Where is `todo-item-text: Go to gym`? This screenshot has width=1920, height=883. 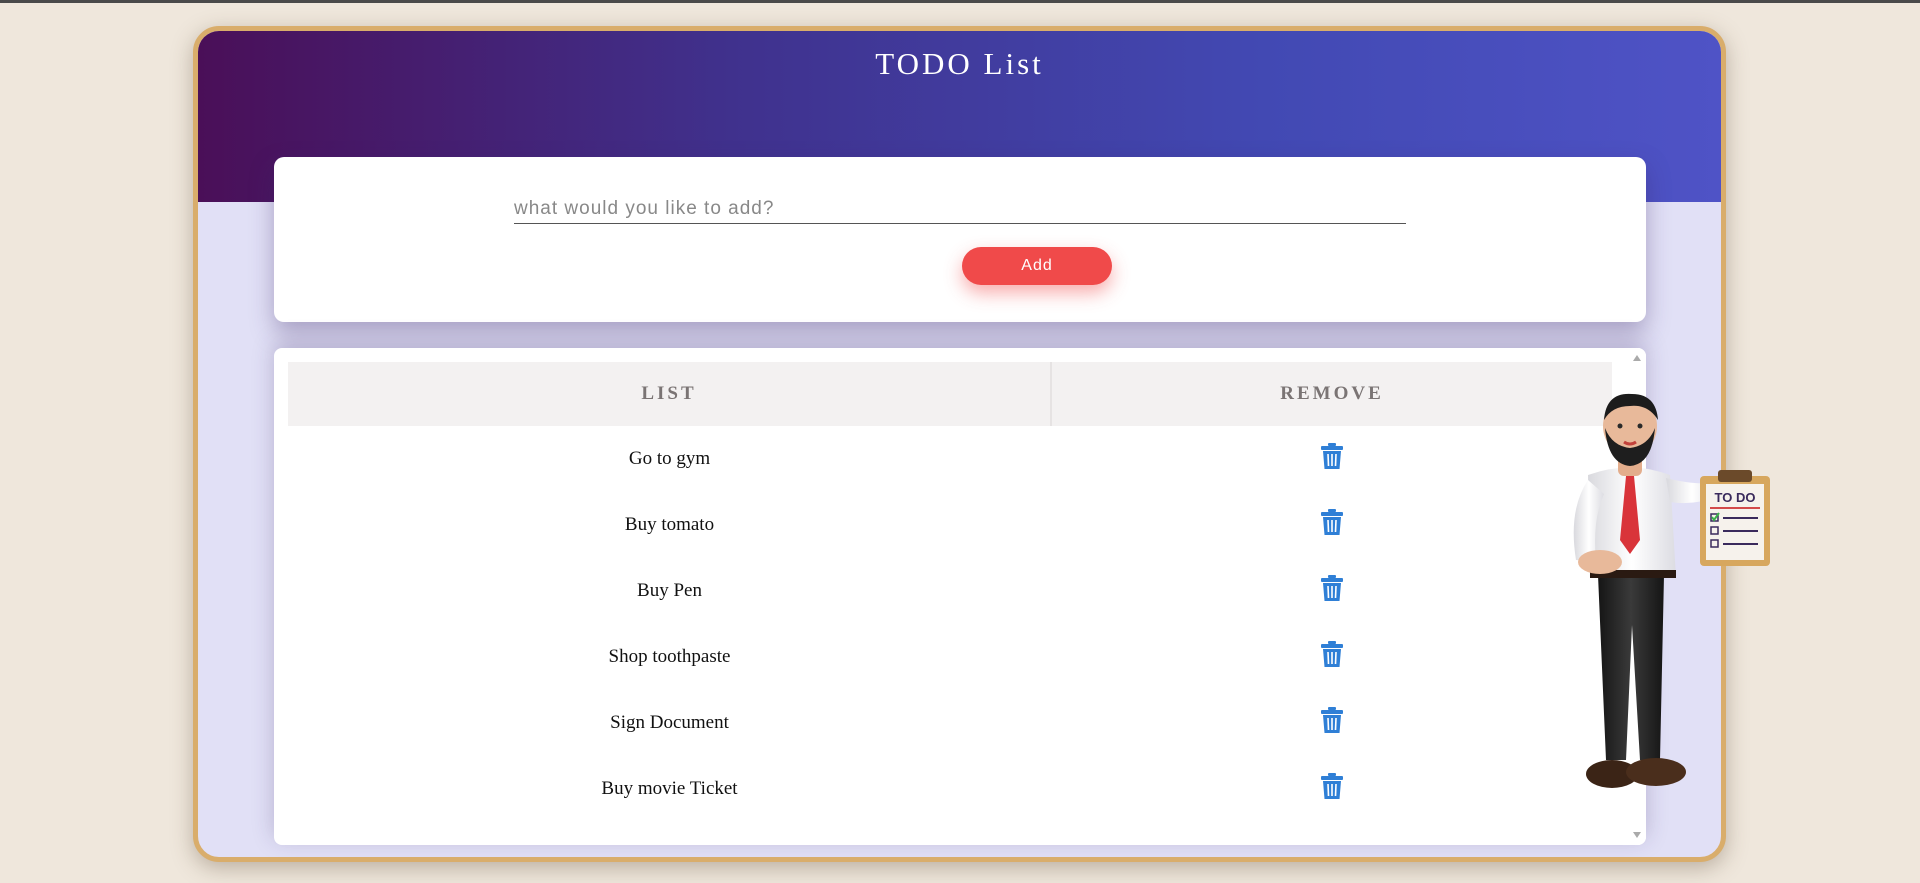 todo-item-text: Go to gym is located at coordinates (669, 458).